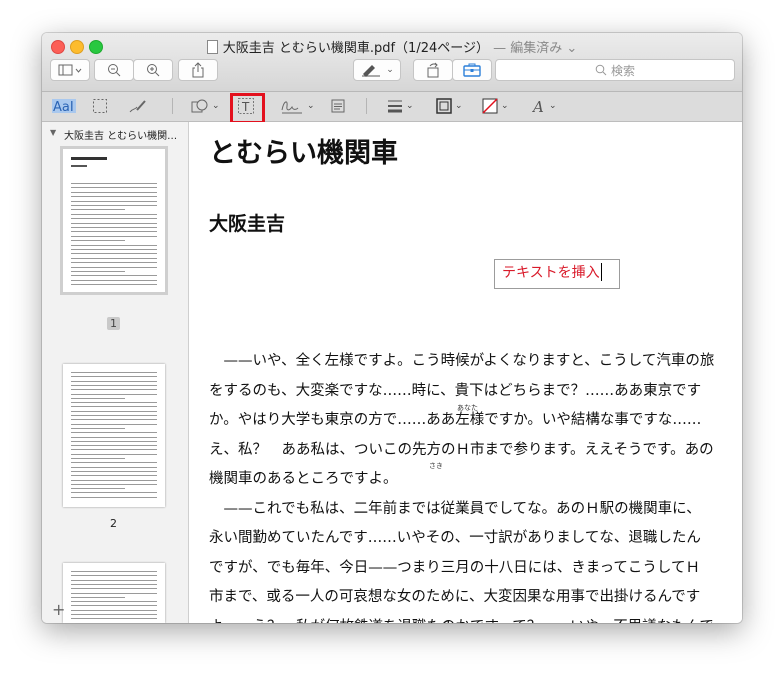 The height and width of the screenshot is (673, 784). I want to click on note-tool, so click(338, 106).